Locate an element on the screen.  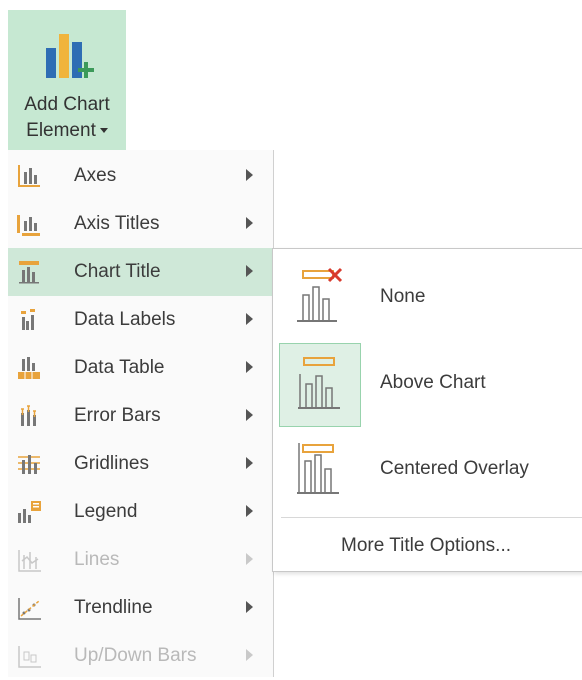
add-chart-element-button: Add Chart Element is located at coordinates (67, 80).